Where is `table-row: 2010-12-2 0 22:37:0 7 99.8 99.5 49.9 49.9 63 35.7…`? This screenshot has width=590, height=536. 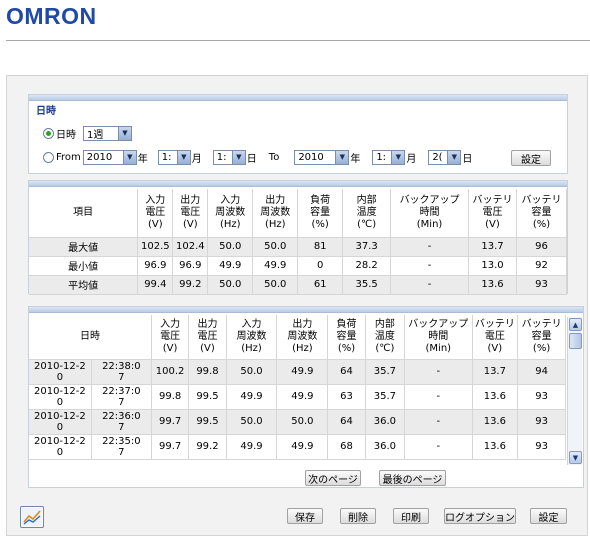
table-row: 2010-12-2 0 22:37:0 7 99.8 99.5 49.9 49.9 63 35.7… is located at coordinates (297, 397).